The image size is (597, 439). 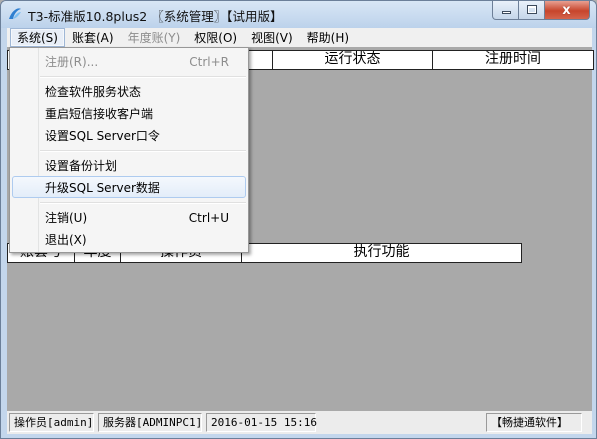 What do you see at coordinates (150, 422) in the screenshot?
I see `status-server: 服务器[ADMINPC1]` at bounding box center [150, 422].